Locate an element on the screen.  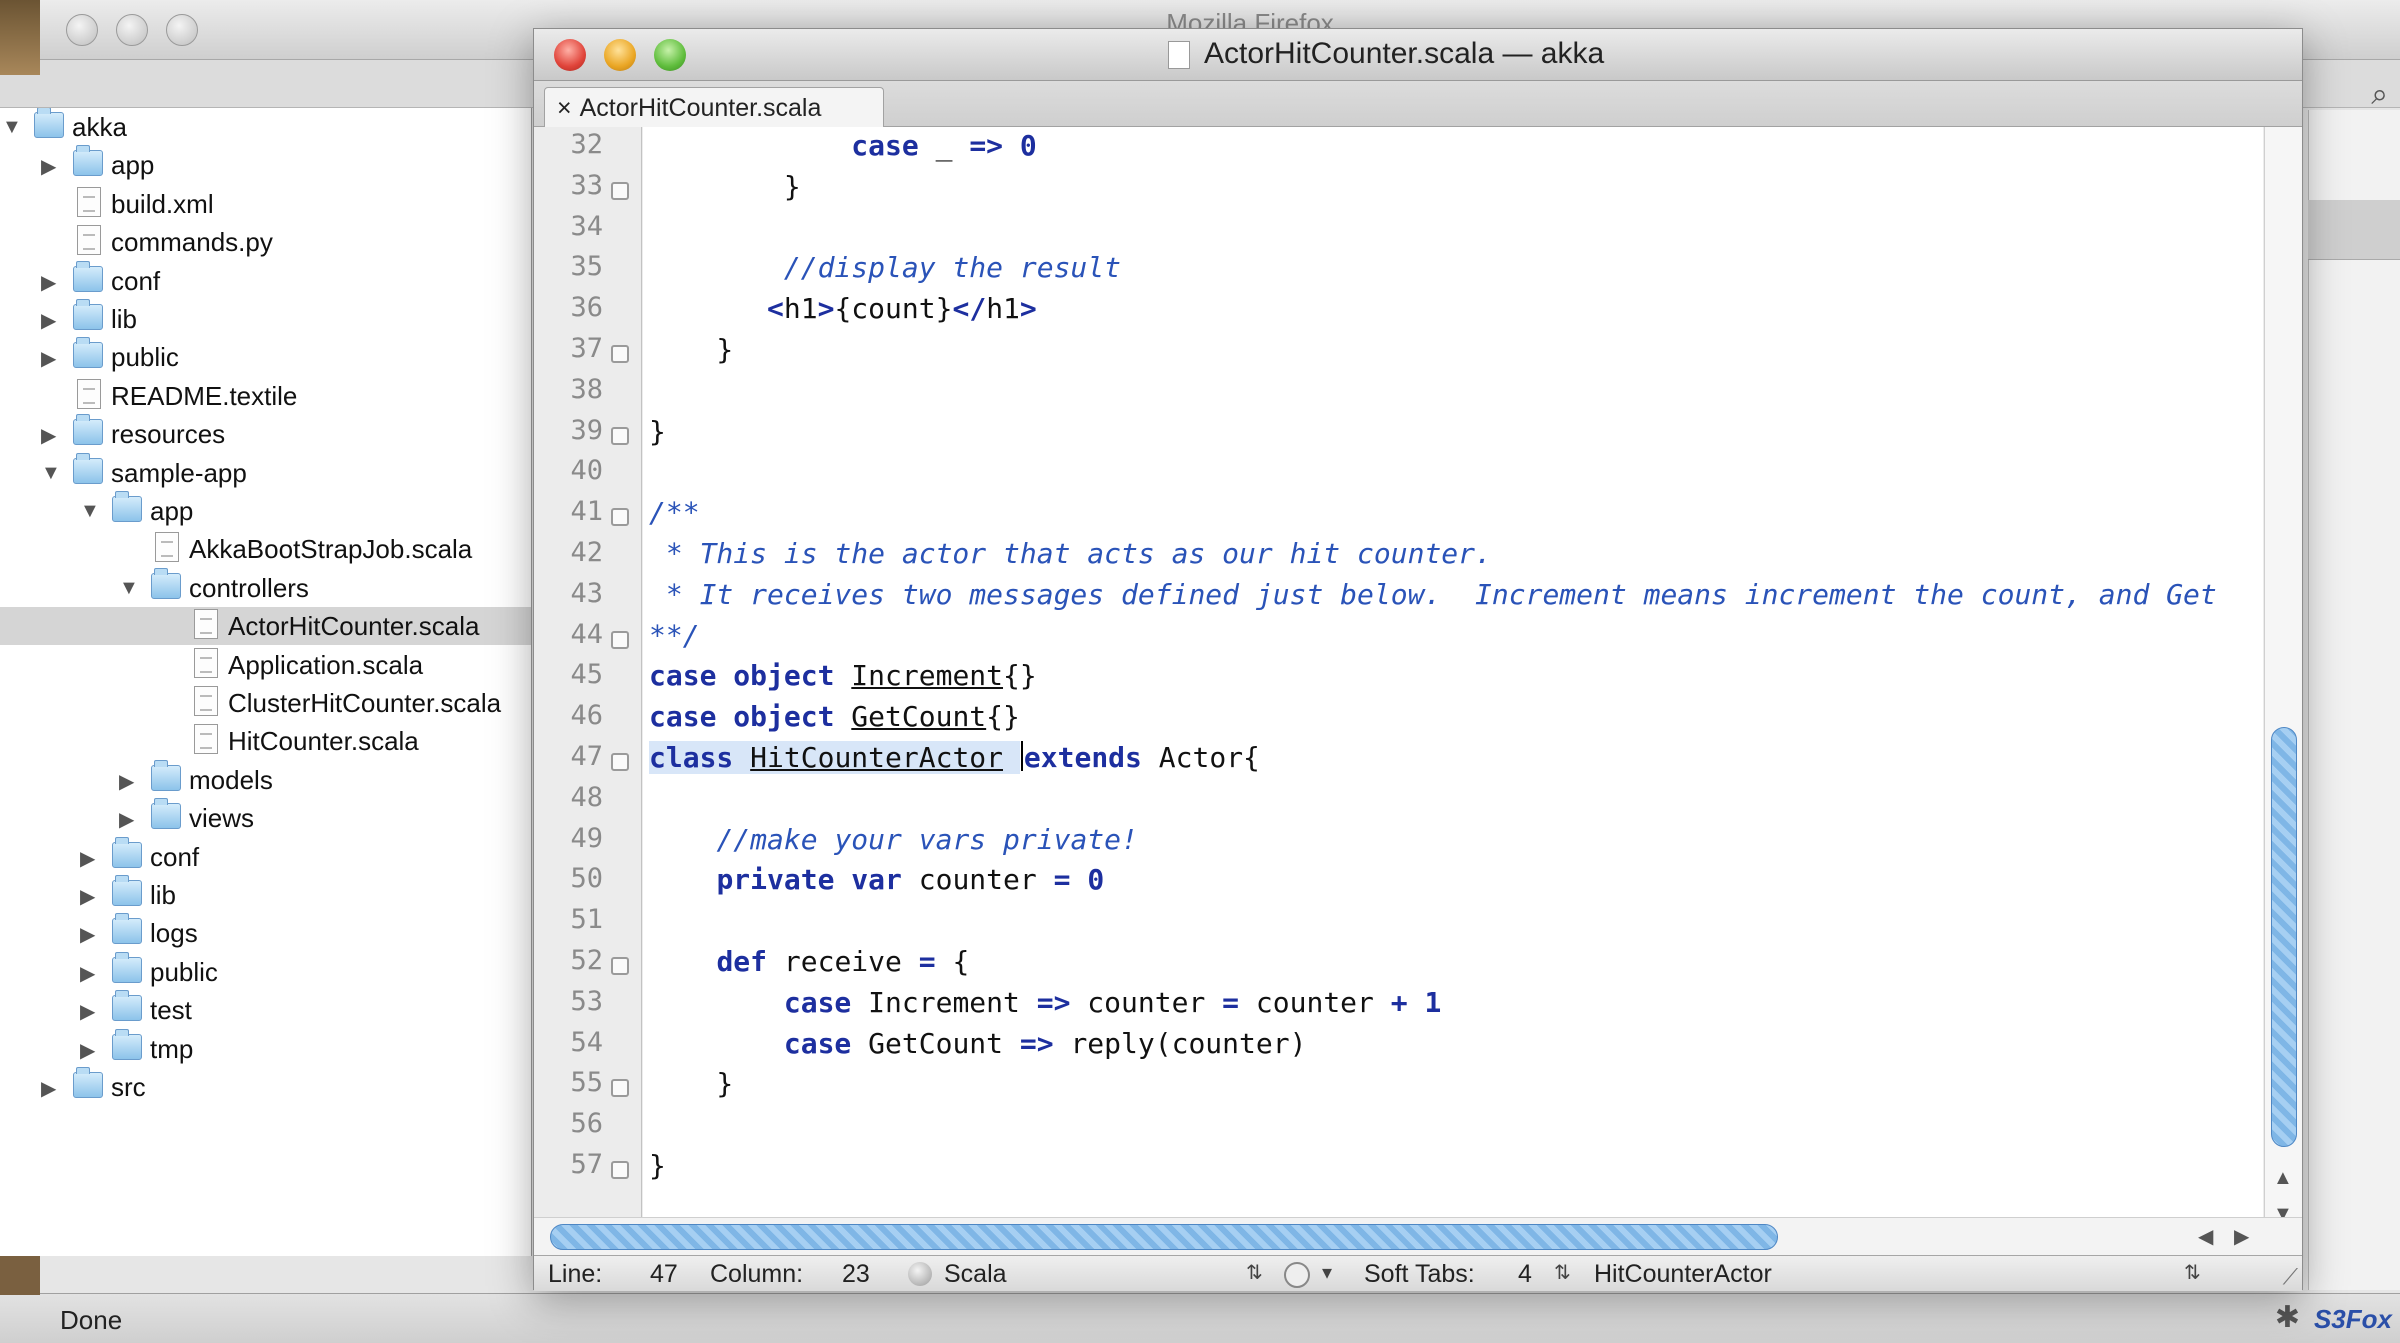
puzzle-icon: ✱ is located at coordinates (2287, 1317).